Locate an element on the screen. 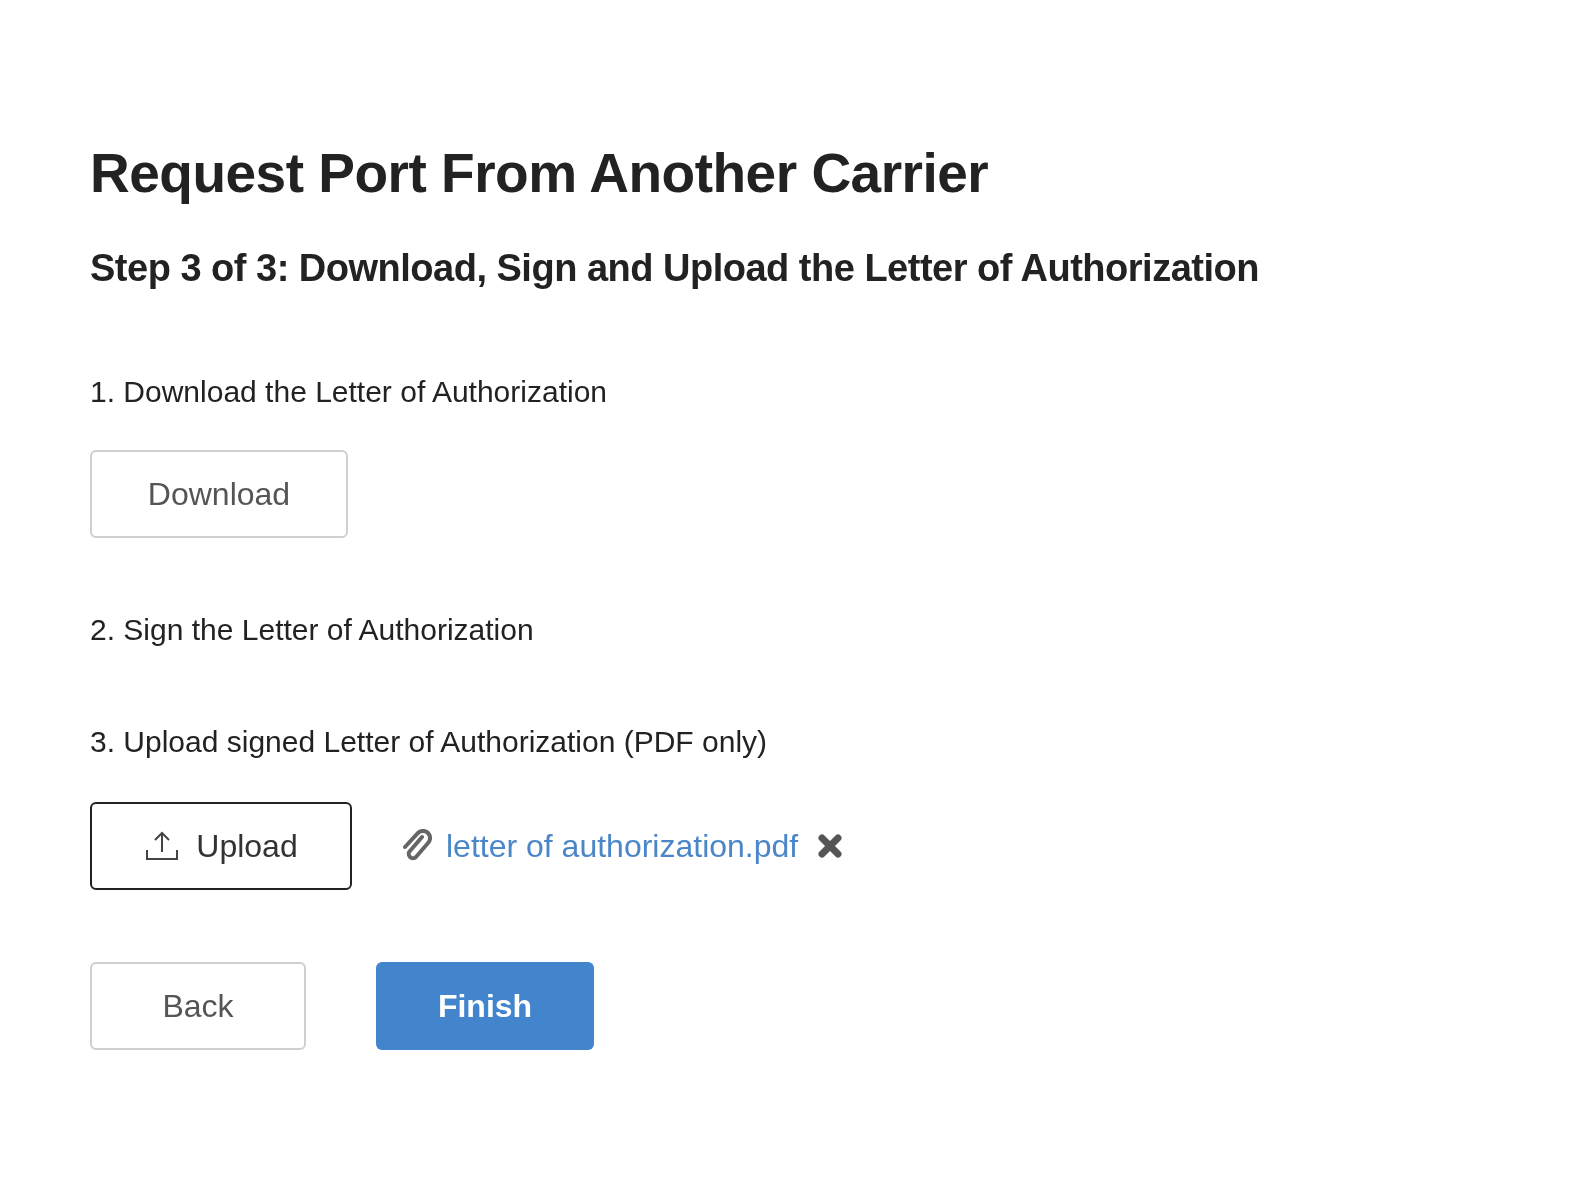 This screenshot has height=1186, width=1580. step-label: 3. Upload signed Letter of Authorization (PDF only) is located at coordinates (429, 742).